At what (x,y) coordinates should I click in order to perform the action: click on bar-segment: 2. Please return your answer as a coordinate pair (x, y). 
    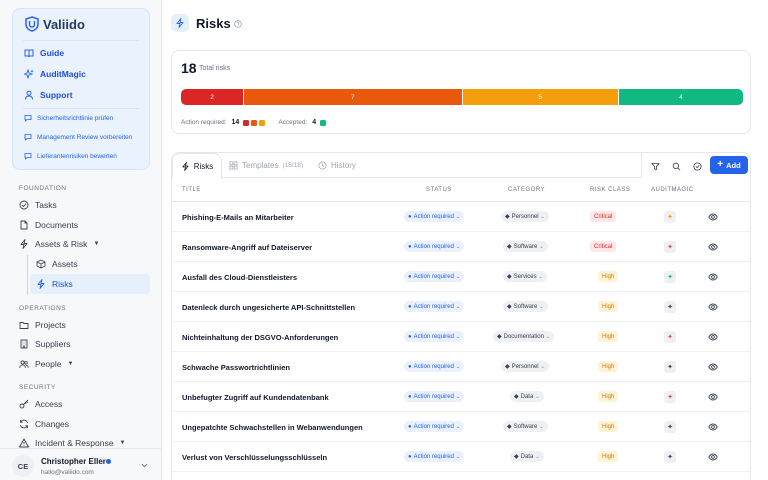
    Looking at the image, I should click on (212, 97).